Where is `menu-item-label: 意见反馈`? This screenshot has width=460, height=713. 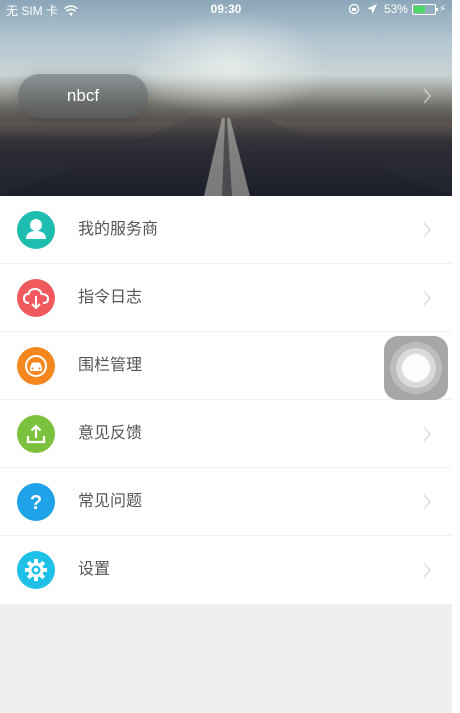
menu-item-label: 意见反馈 is located at coordinates (110, 433).